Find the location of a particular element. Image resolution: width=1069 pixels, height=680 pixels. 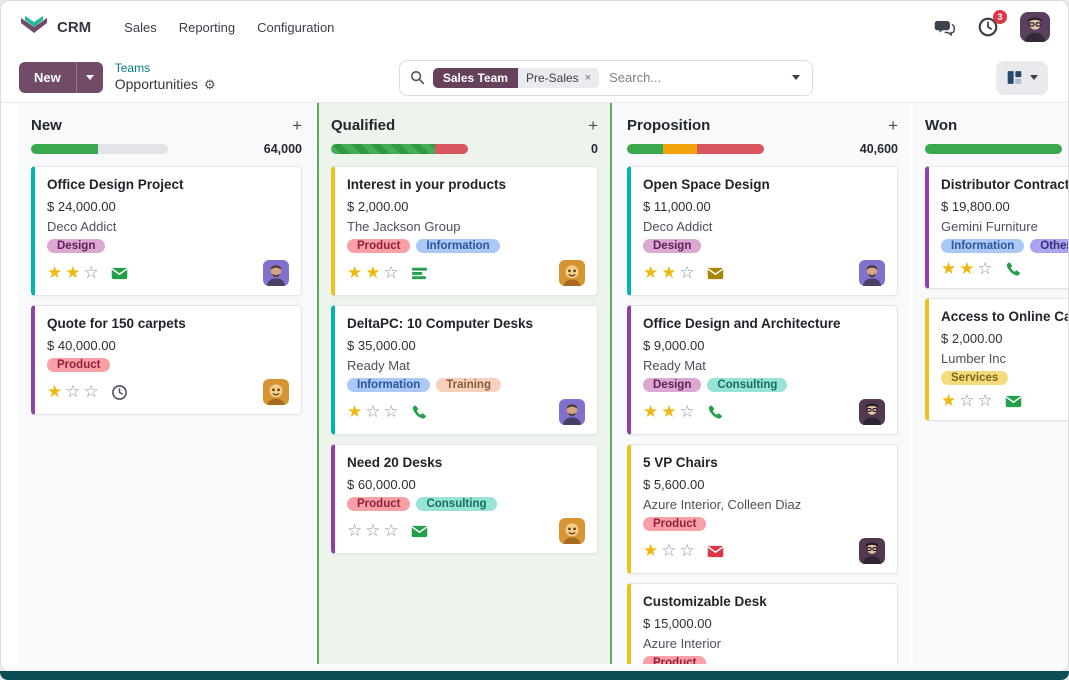

tag-services: Services is located at coordinates (975, 378).